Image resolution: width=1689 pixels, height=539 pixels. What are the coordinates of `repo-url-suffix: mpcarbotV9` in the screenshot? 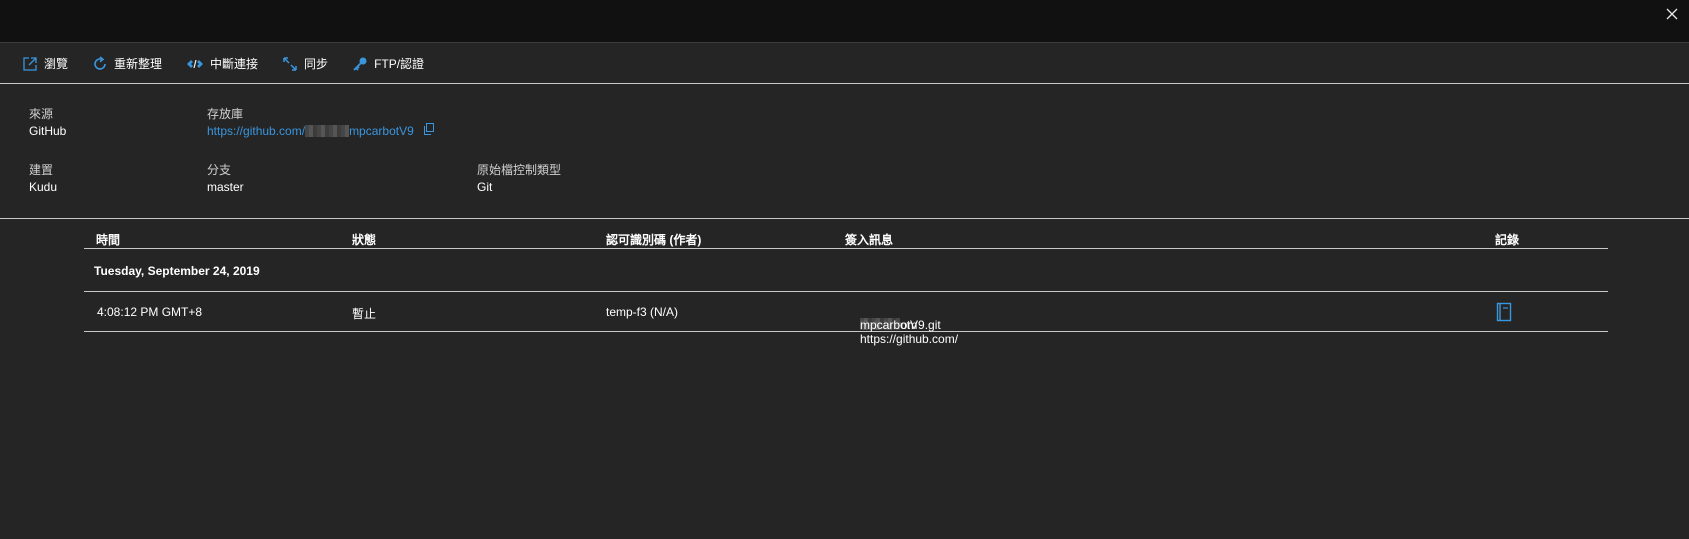 It's located at (381, 131).